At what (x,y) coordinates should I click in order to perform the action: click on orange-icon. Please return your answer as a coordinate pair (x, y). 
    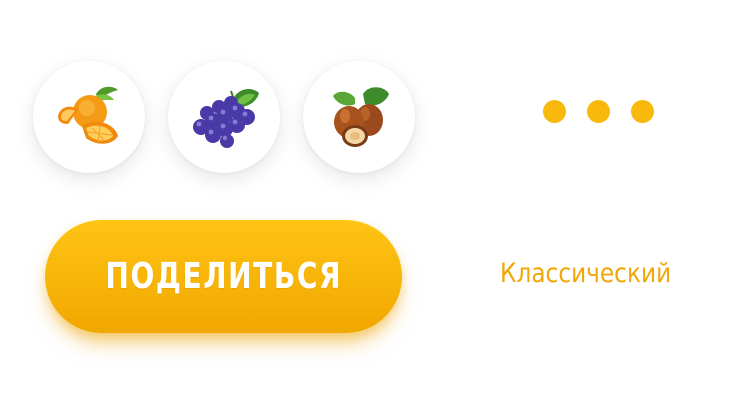
    Looking at the image, I should click on (88, 115).